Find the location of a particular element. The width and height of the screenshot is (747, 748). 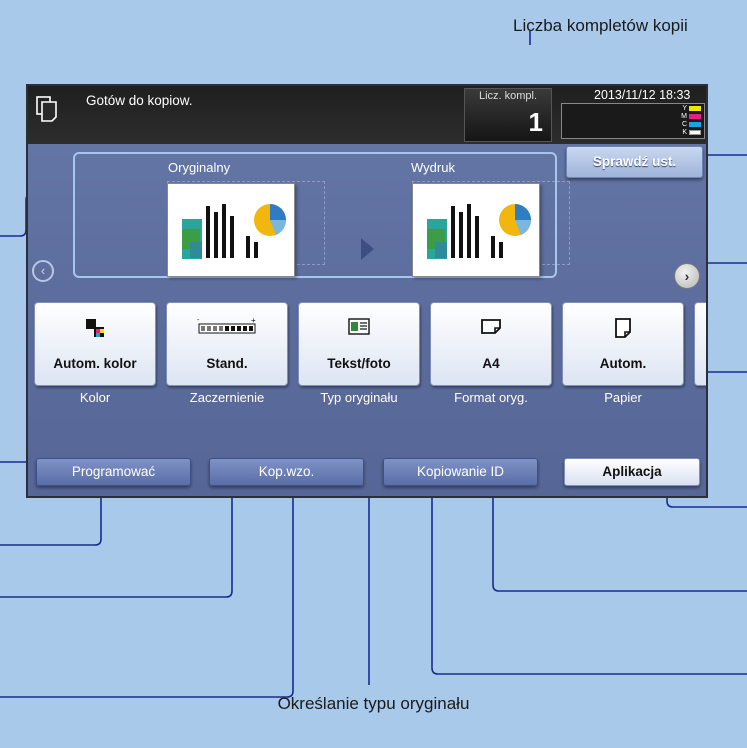

id-copy-button: Kopiowanie ID is located at coordinates (460, 472).